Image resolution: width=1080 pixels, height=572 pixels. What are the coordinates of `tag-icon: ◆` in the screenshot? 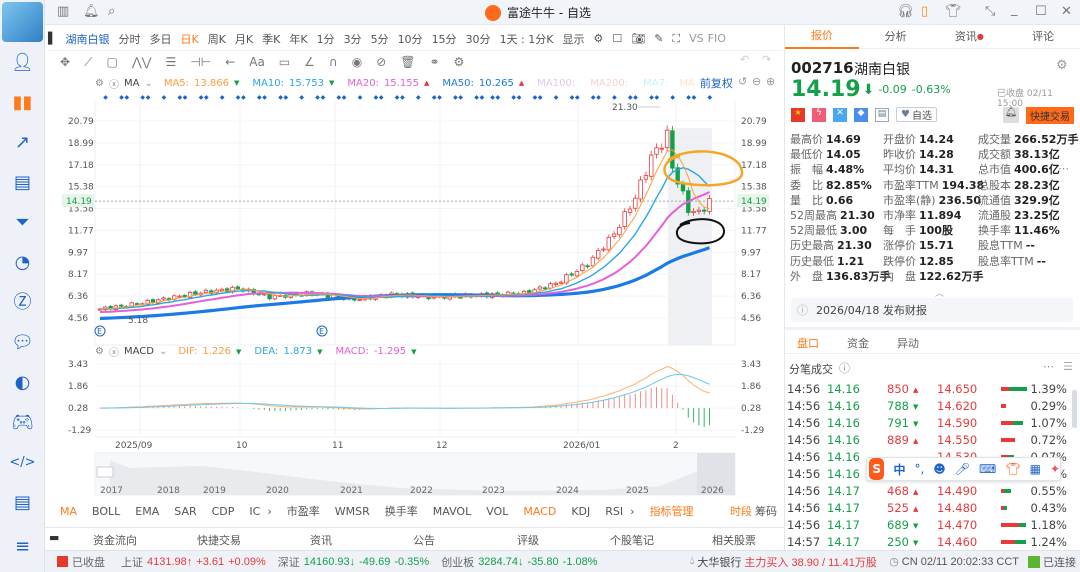 It's located at (861, 114).